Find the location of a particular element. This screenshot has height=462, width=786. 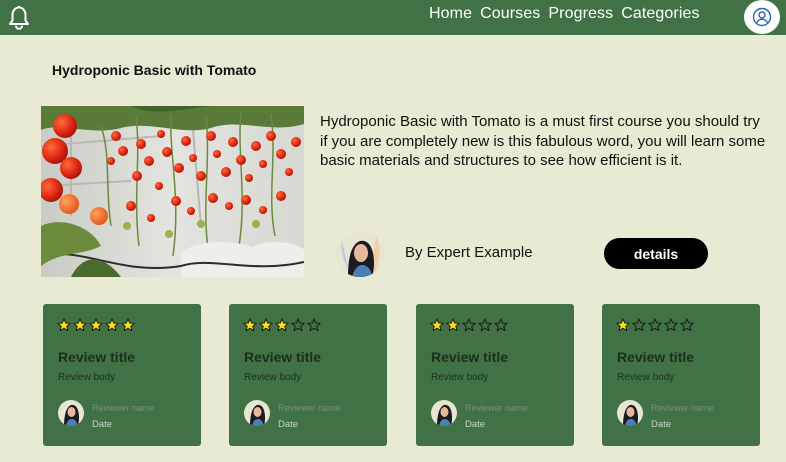

user-circle-icon is located at coordinates (762, 17).